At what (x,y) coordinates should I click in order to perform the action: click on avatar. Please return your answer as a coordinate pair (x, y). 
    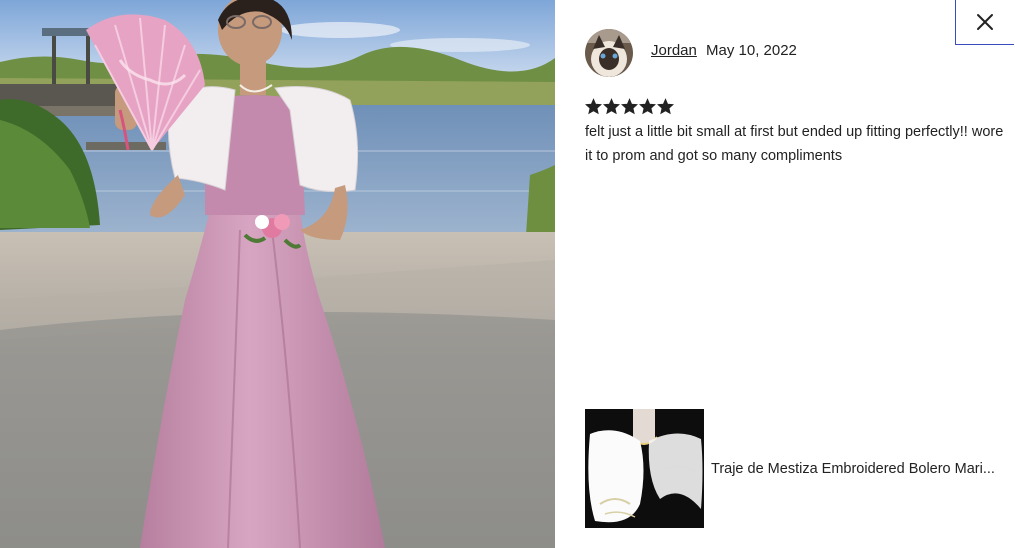
    Looking at the image, I should click on (609, 53).